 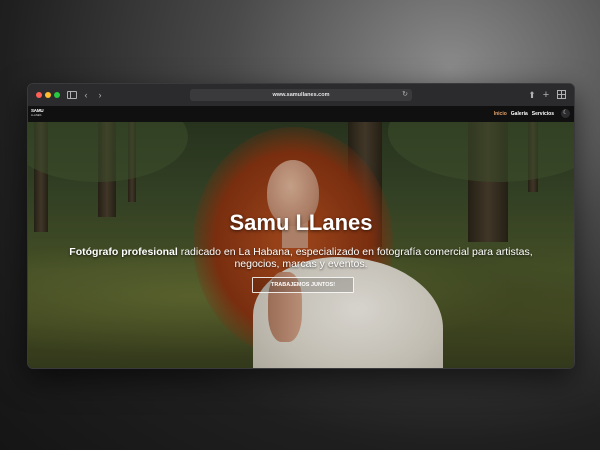 What do you see at coordinates (48, 95) in the screenshot?
I see `minimize-window-button` at bounding box center [48, 95].